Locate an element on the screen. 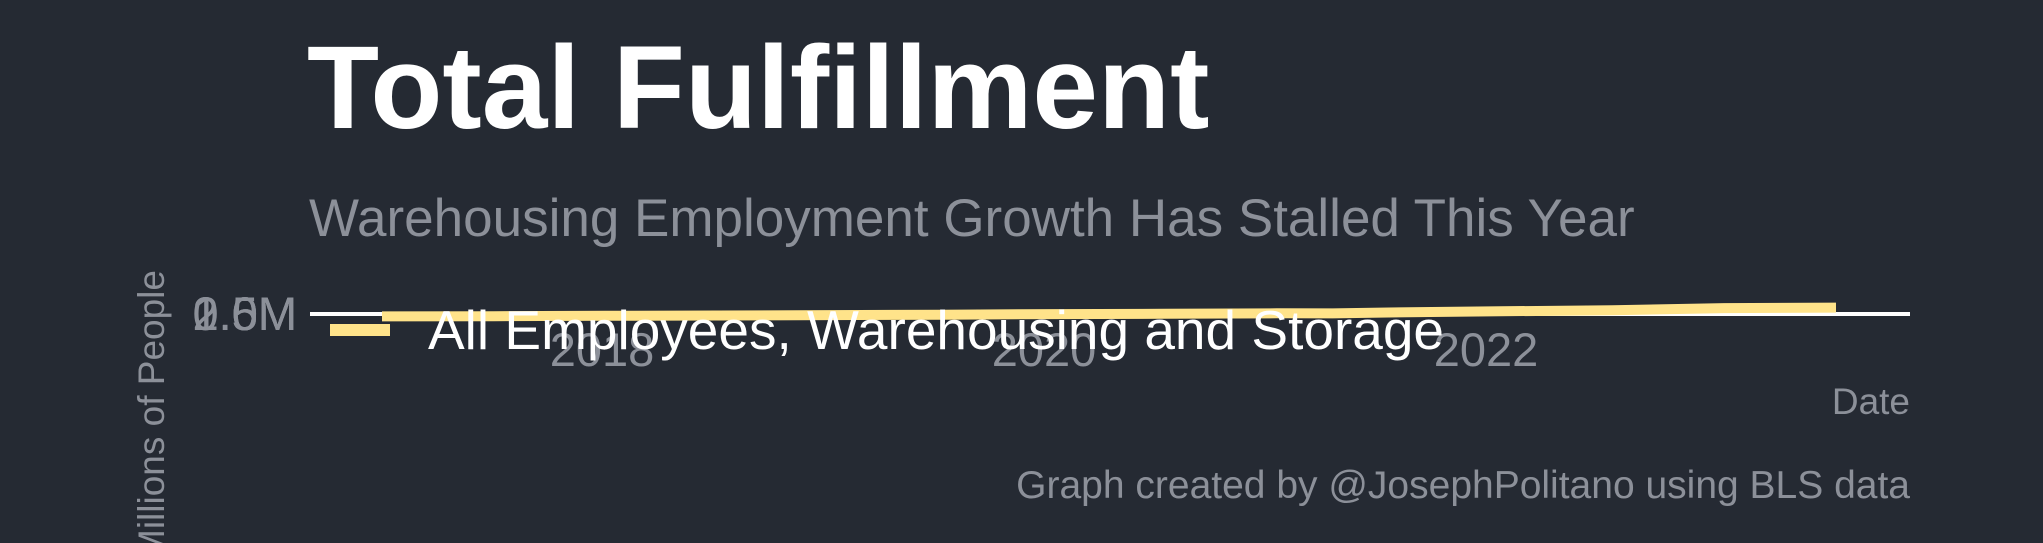  y-axis-ticks: 0.5M1.0M1.5M2.0M is located at coordinates (245, 313).